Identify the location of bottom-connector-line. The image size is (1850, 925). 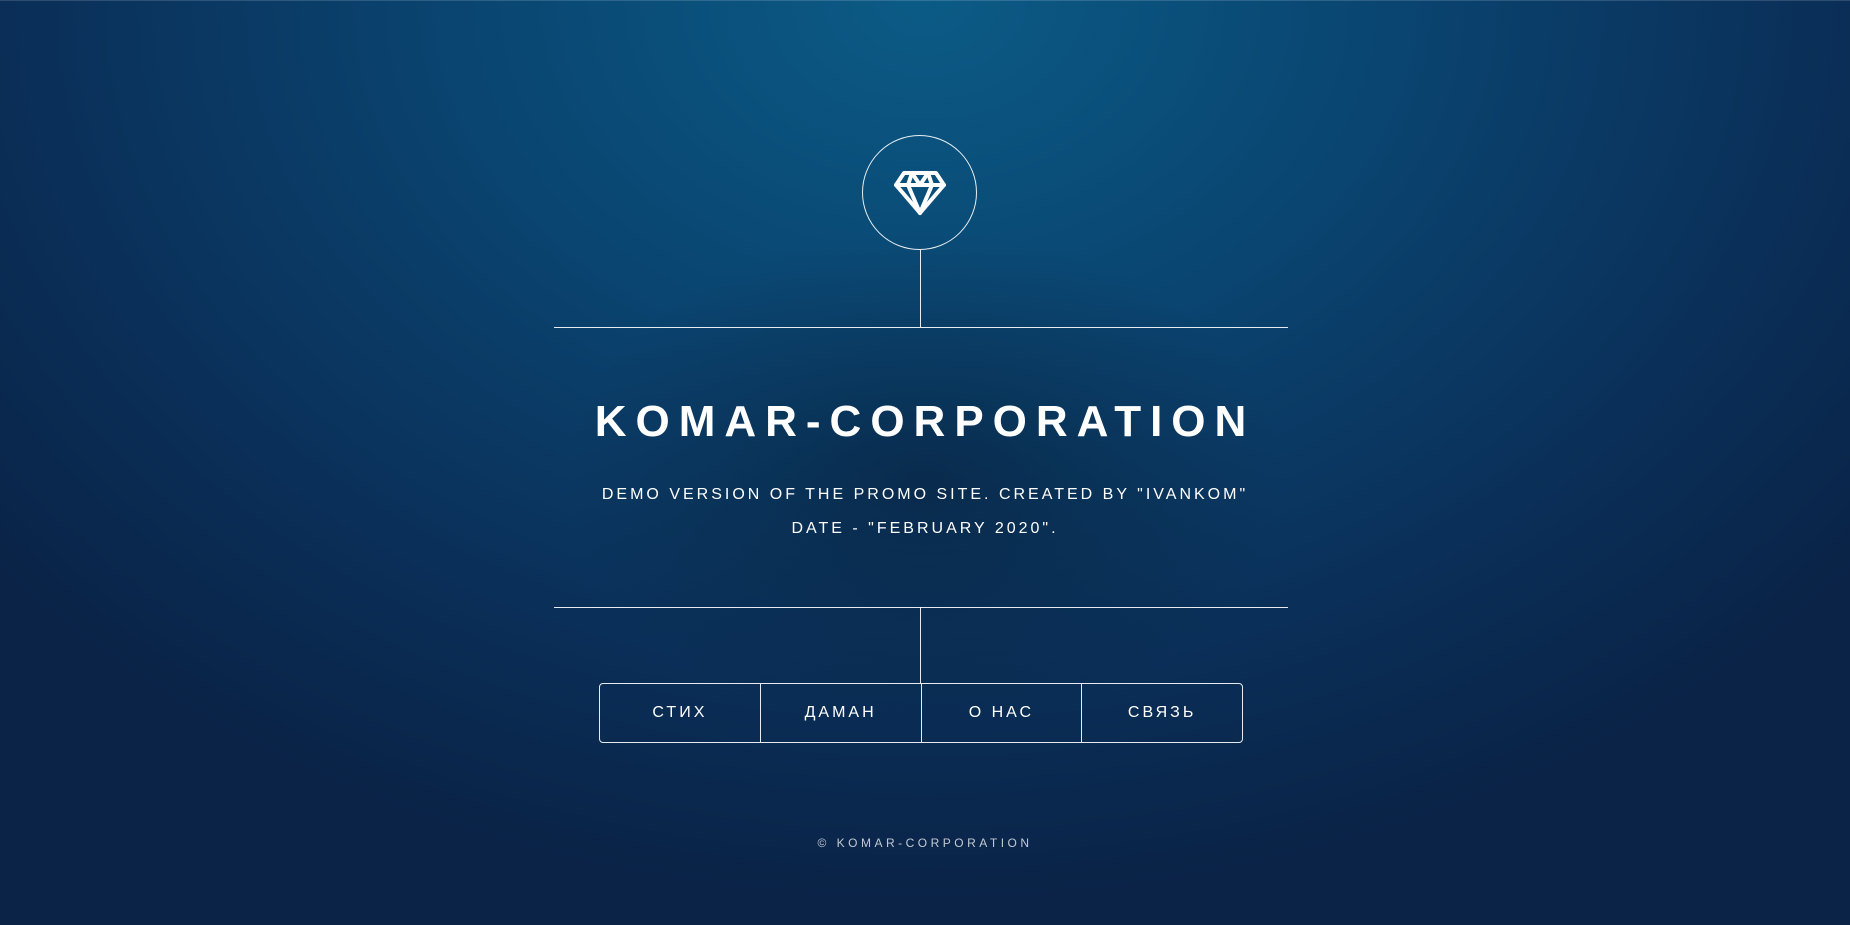
(920, 645).